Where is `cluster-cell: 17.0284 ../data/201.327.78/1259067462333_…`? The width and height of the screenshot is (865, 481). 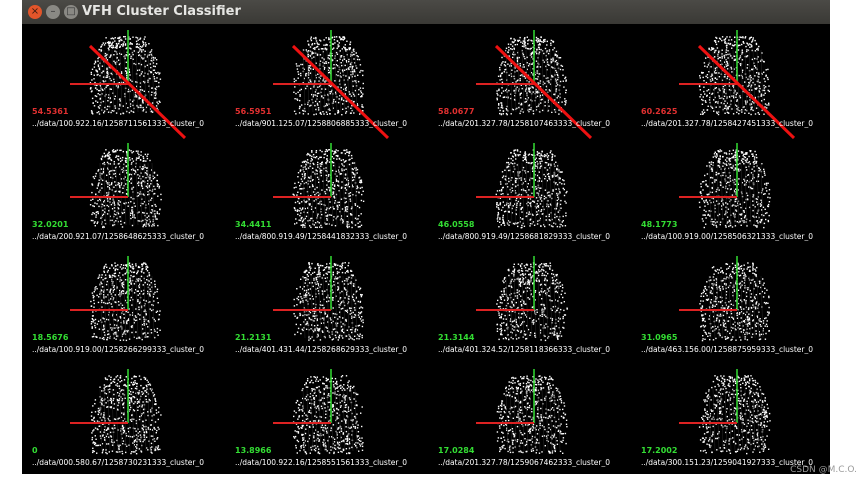
cluster-cell: 17.0284 ../data/201.327.78/1259067462333_… is located at coordinates (536, 419).